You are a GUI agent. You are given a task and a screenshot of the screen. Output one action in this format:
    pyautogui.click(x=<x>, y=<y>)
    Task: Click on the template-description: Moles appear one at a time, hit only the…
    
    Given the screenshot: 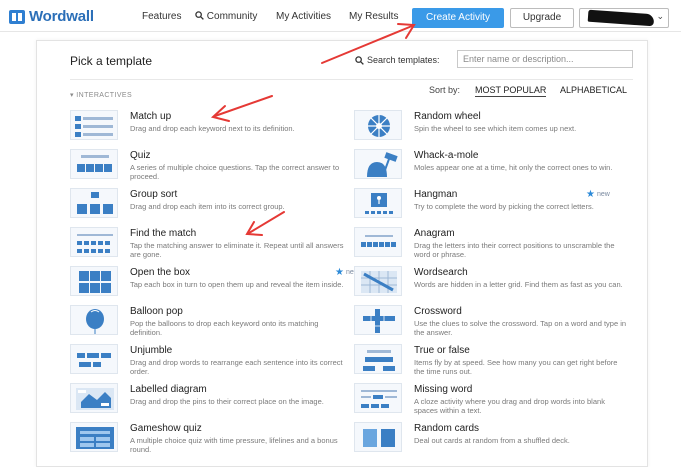 What is the action you would take?
    pyautogui.click(x=513, y=167)
    